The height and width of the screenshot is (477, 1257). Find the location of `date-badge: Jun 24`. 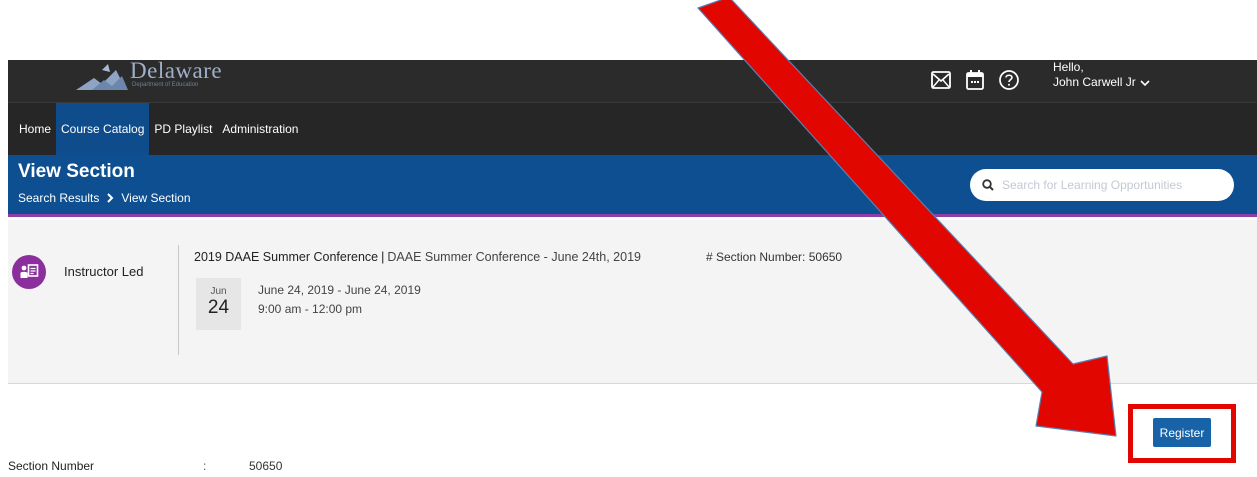

date-badge: Jun 24 is located at coordinates (218, 304).